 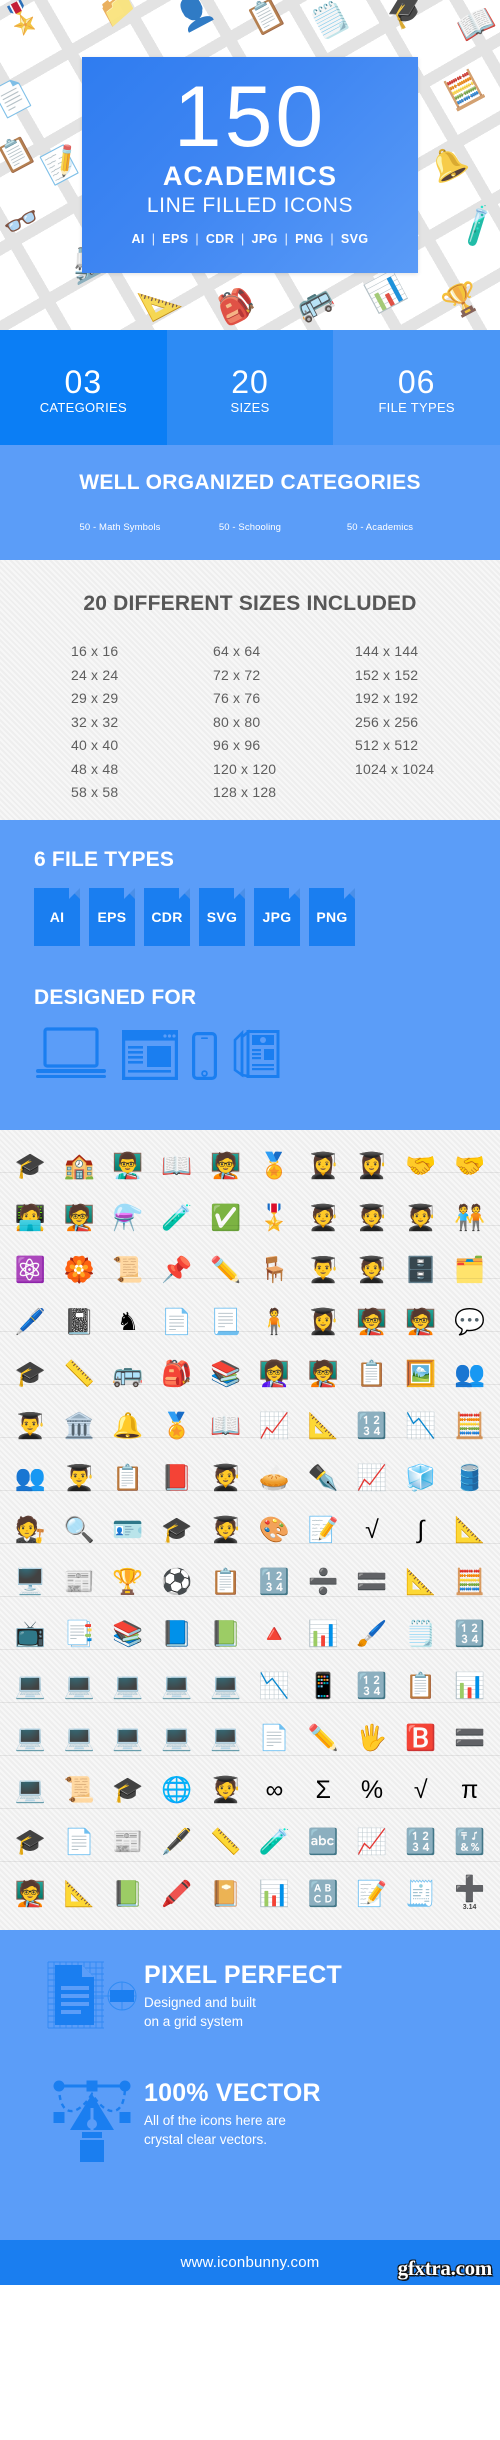 What do you see at coordinates (83, 387) in the screenshot?
I see `stat-categories: 03 CATEGORIES` at bounding box center [83, 387].